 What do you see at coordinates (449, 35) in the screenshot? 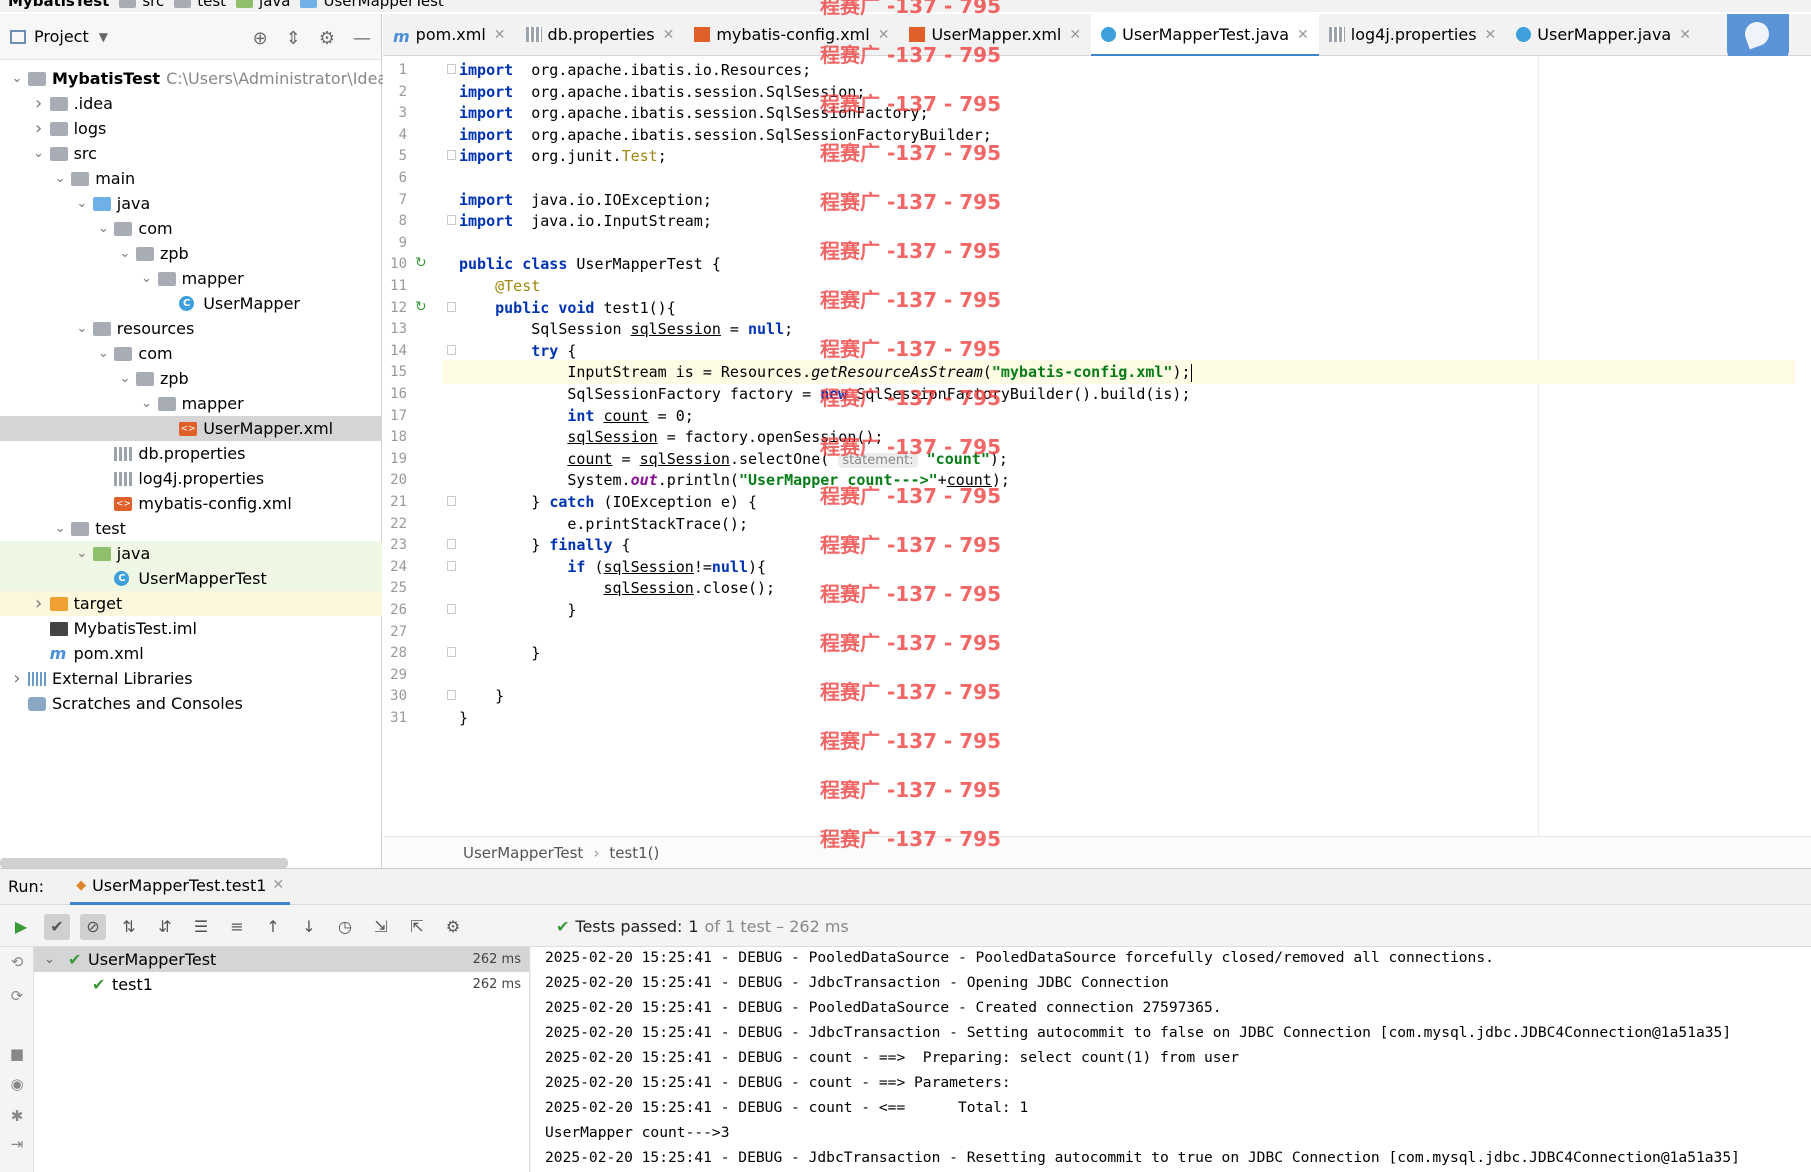
I see `editor-tab: m pom.xml ✕` at bounding box center [449, 35].